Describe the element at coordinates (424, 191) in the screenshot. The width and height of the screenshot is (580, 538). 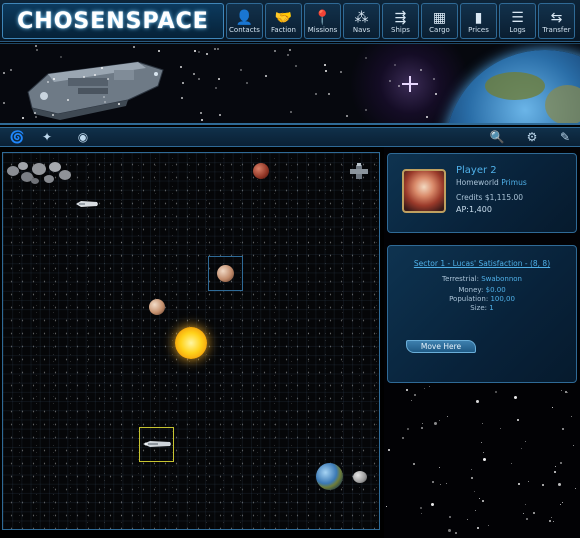
I see `player-avatar` at that location.